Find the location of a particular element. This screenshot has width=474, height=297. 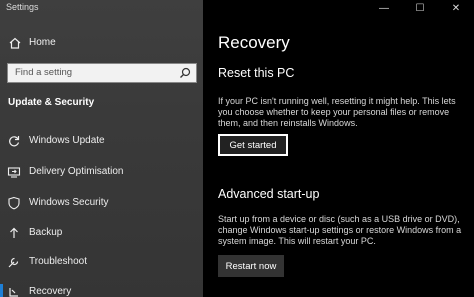

sidebar-item-windows-update: Windows Update is located at coordinates (101, 142).